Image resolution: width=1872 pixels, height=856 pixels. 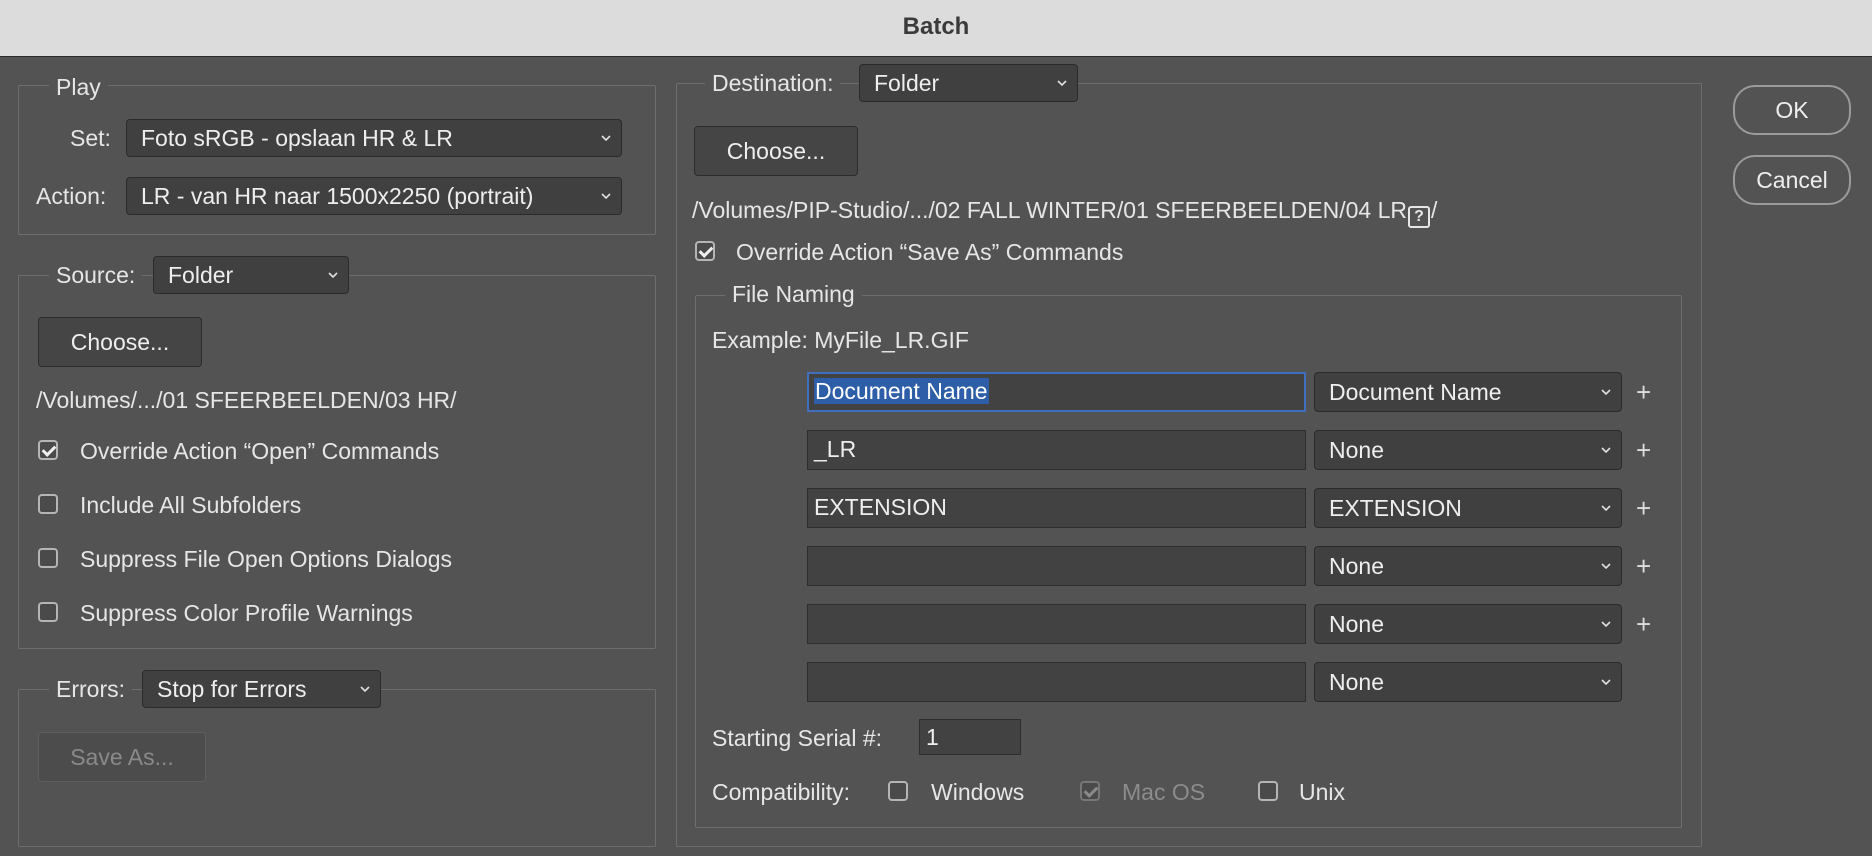 I want to click on override-save-as-checkbox, so click(x=705, y=251).